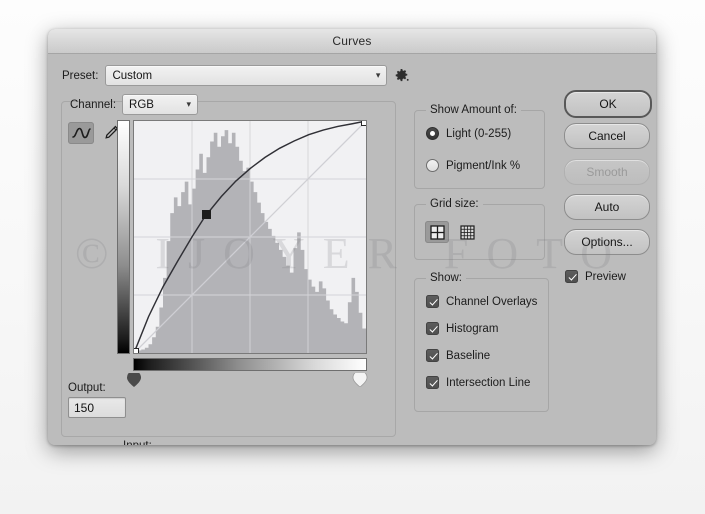  Describe the element at coordinates (141, 104) in the screenshot. I see `channel-value: RGB` at that location.